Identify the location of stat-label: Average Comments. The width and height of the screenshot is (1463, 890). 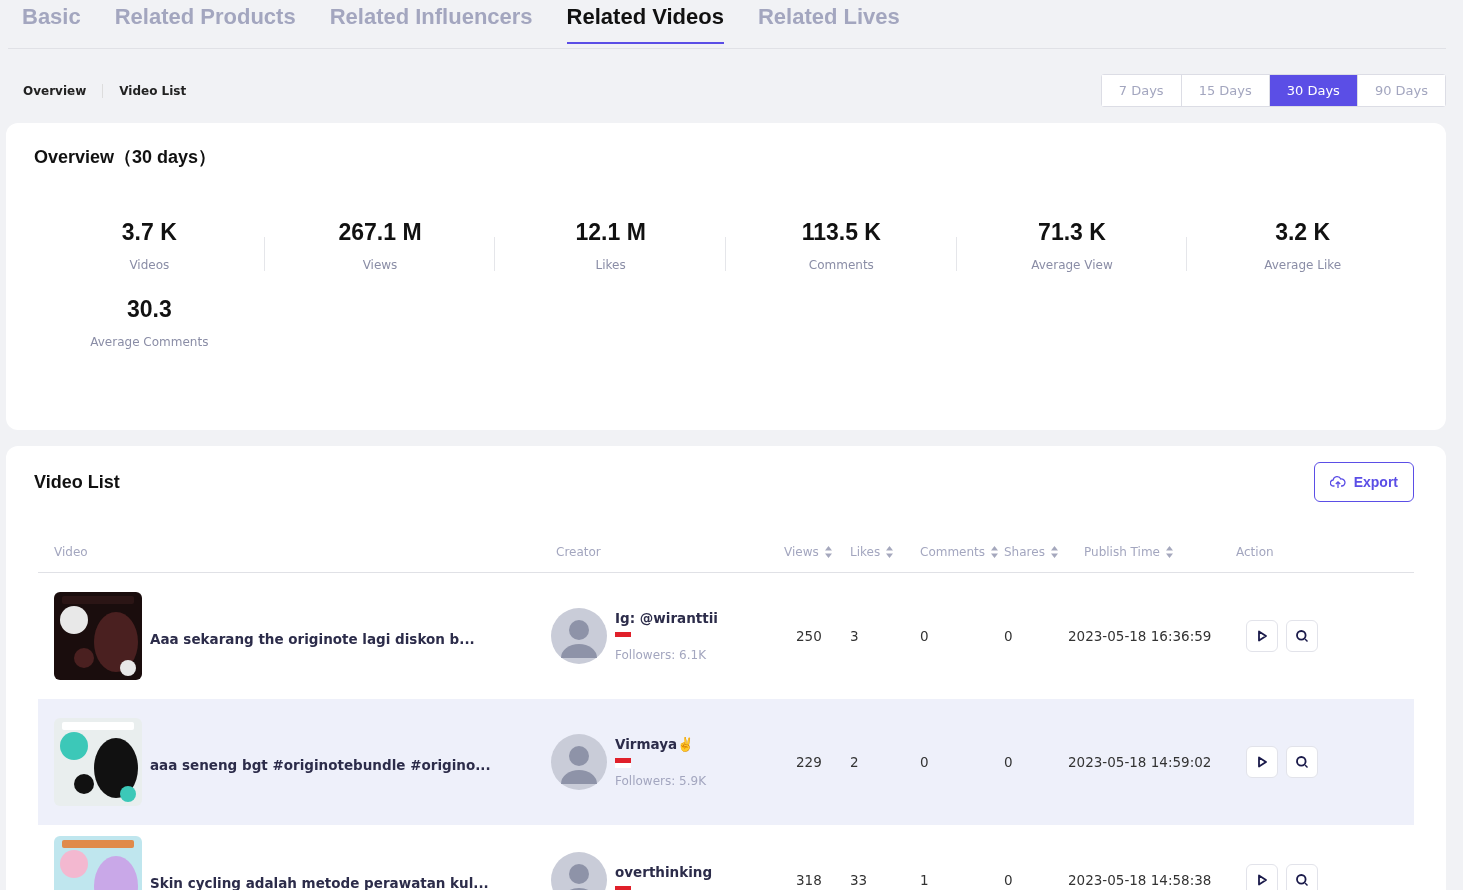
(149, 342).